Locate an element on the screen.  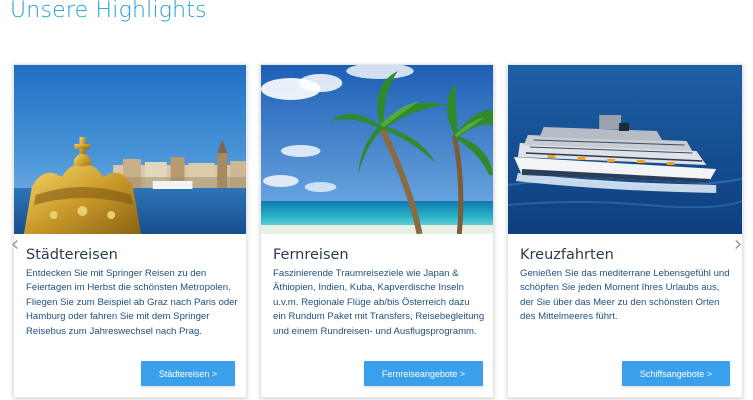
schiffsangebote-button: Schiffsangebote > is located at coordinates (676, 373).